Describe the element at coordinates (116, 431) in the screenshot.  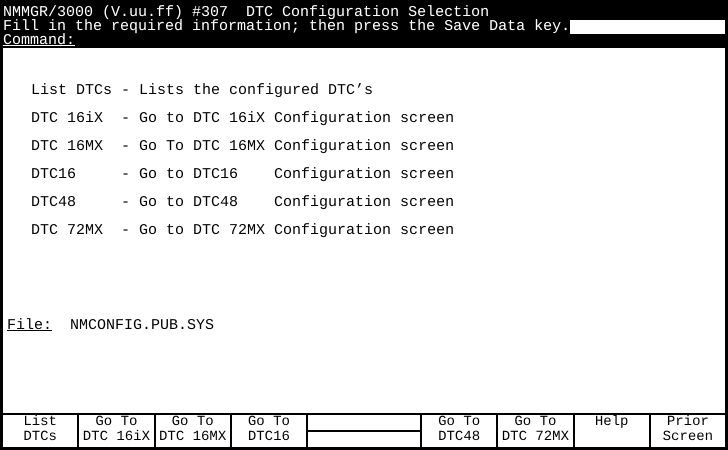
I see `function-key: Go To DTC 16iX` at that location.